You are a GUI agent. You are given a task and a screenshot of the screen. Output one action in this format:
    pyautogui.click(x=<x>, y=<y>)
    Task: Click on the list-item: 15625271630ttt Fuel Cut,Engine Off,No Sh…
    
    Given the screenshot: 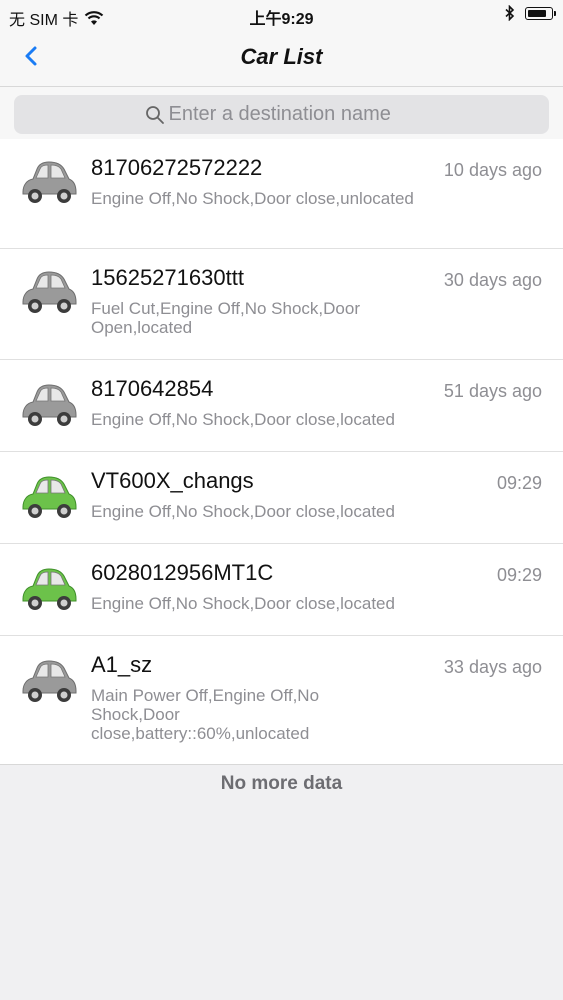 What is the action you would take?
    pyautogui.click(x=281, y=304)
    